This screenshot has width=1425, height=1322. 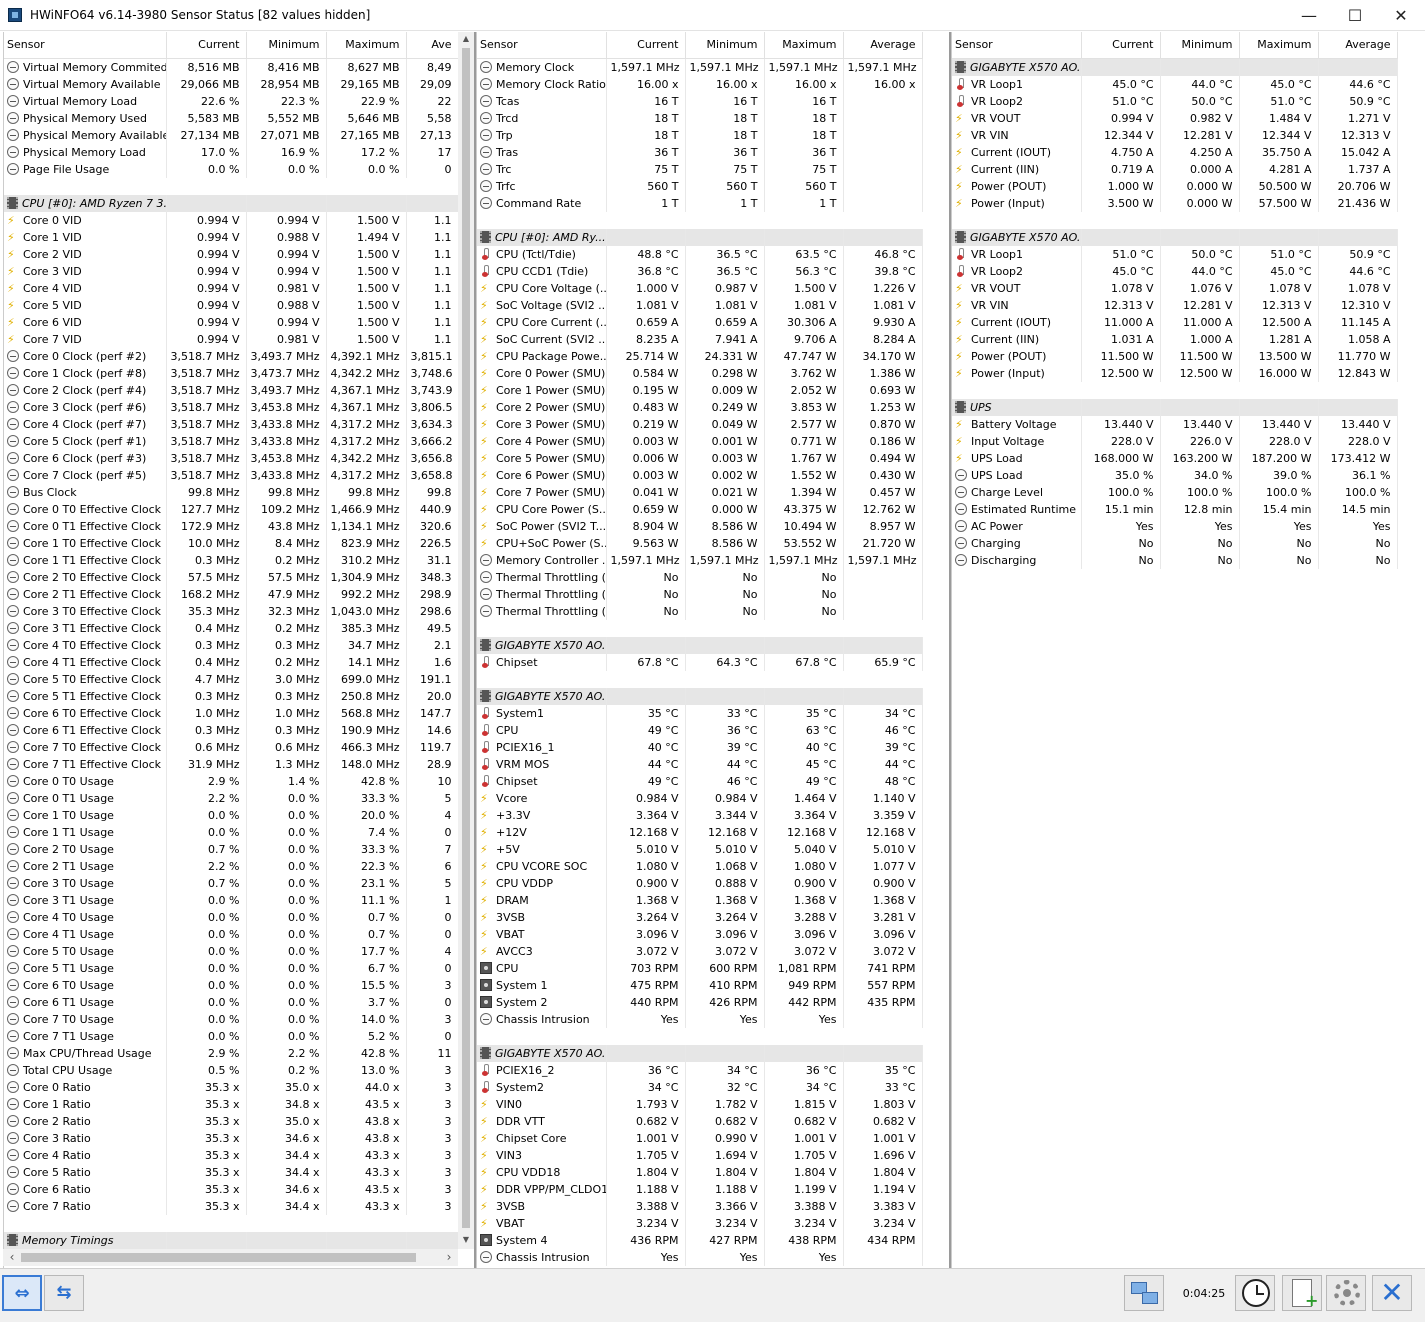 What do you see at coordinates (1175, 84) in the screenshot?
I see `sensor-row: VR Loop1 45.0 °C 44.0 °C 45.0 °C 44.6 °C` at bounding box center [1175, 84].